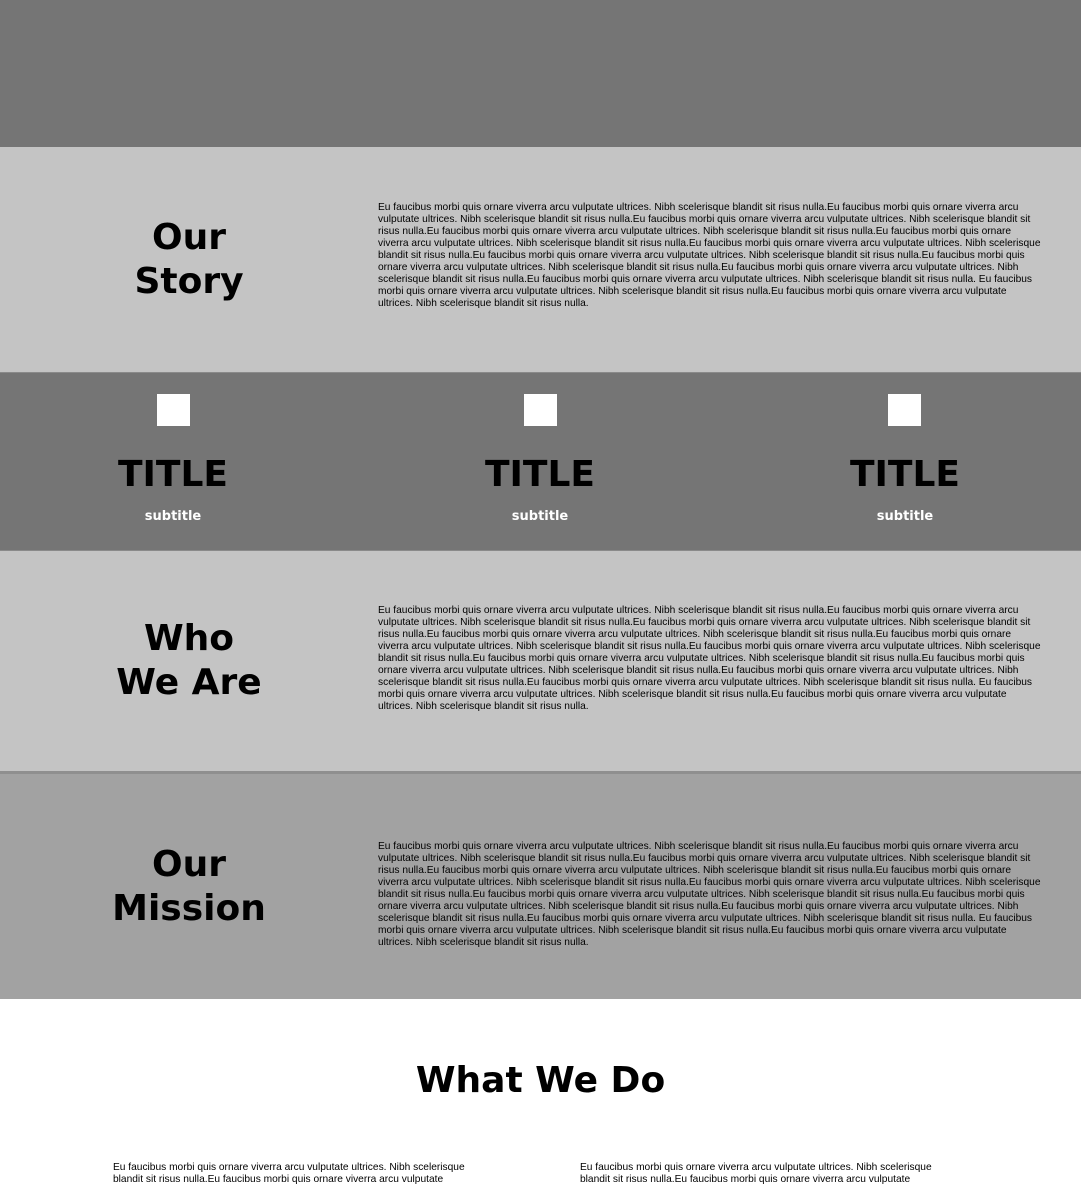  Describe the element at coordinates (540, 73) in the screenshot. I see `hero-banner` at that location.